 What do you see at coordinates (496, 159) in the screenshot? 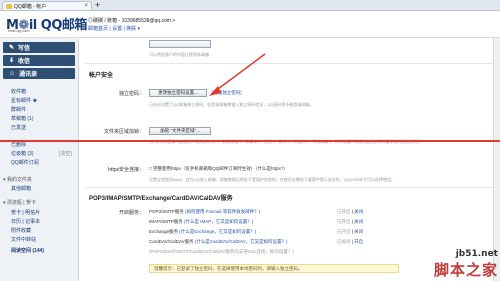
I see `page-scrollbar` at bounding box center [496, 159].